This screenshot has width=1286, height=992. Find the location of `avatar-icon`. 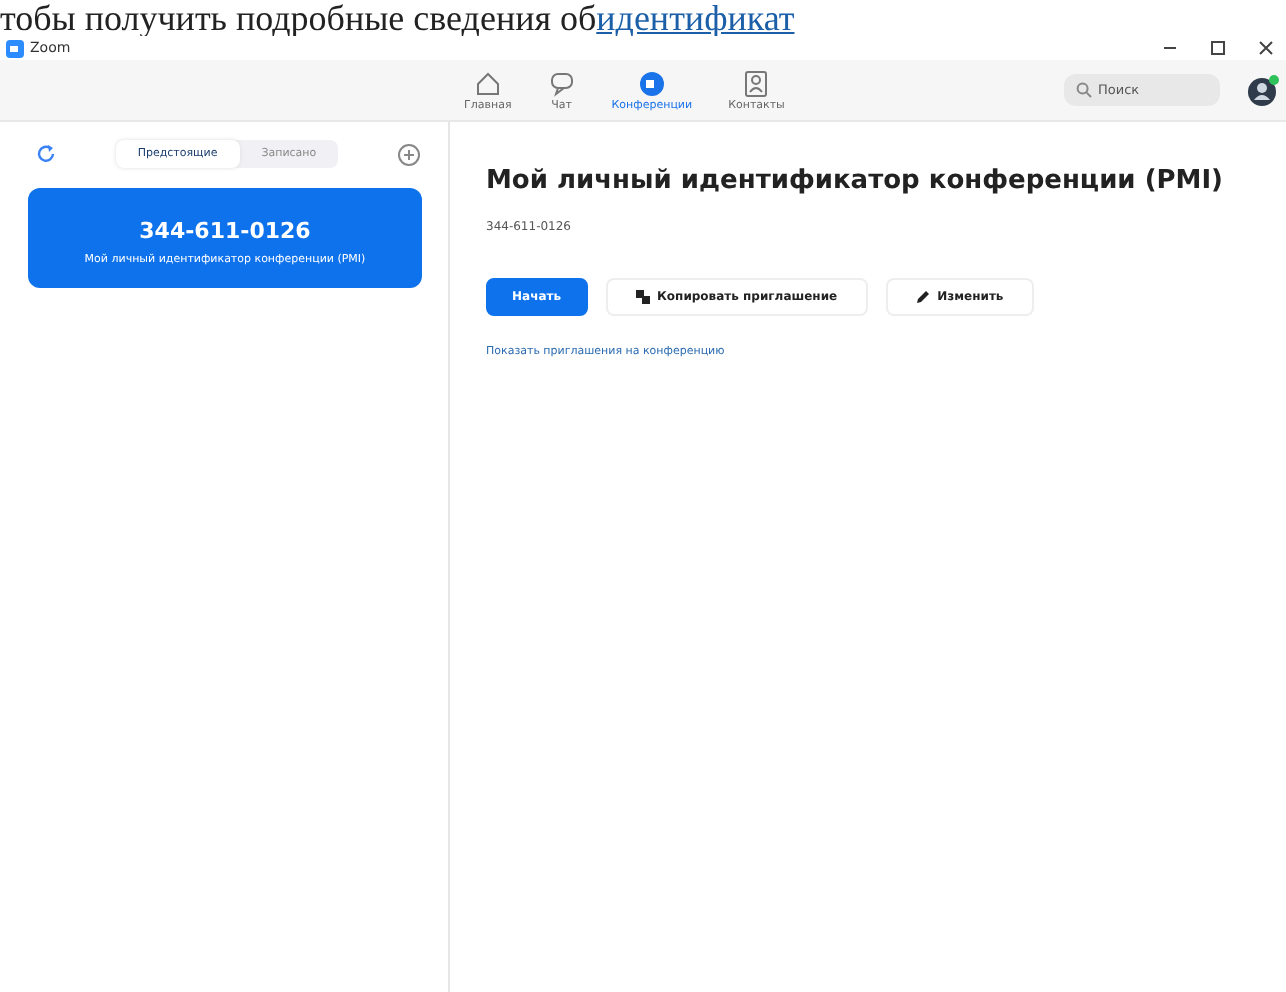

avatar-icon is located at coordinates (1264, 90).